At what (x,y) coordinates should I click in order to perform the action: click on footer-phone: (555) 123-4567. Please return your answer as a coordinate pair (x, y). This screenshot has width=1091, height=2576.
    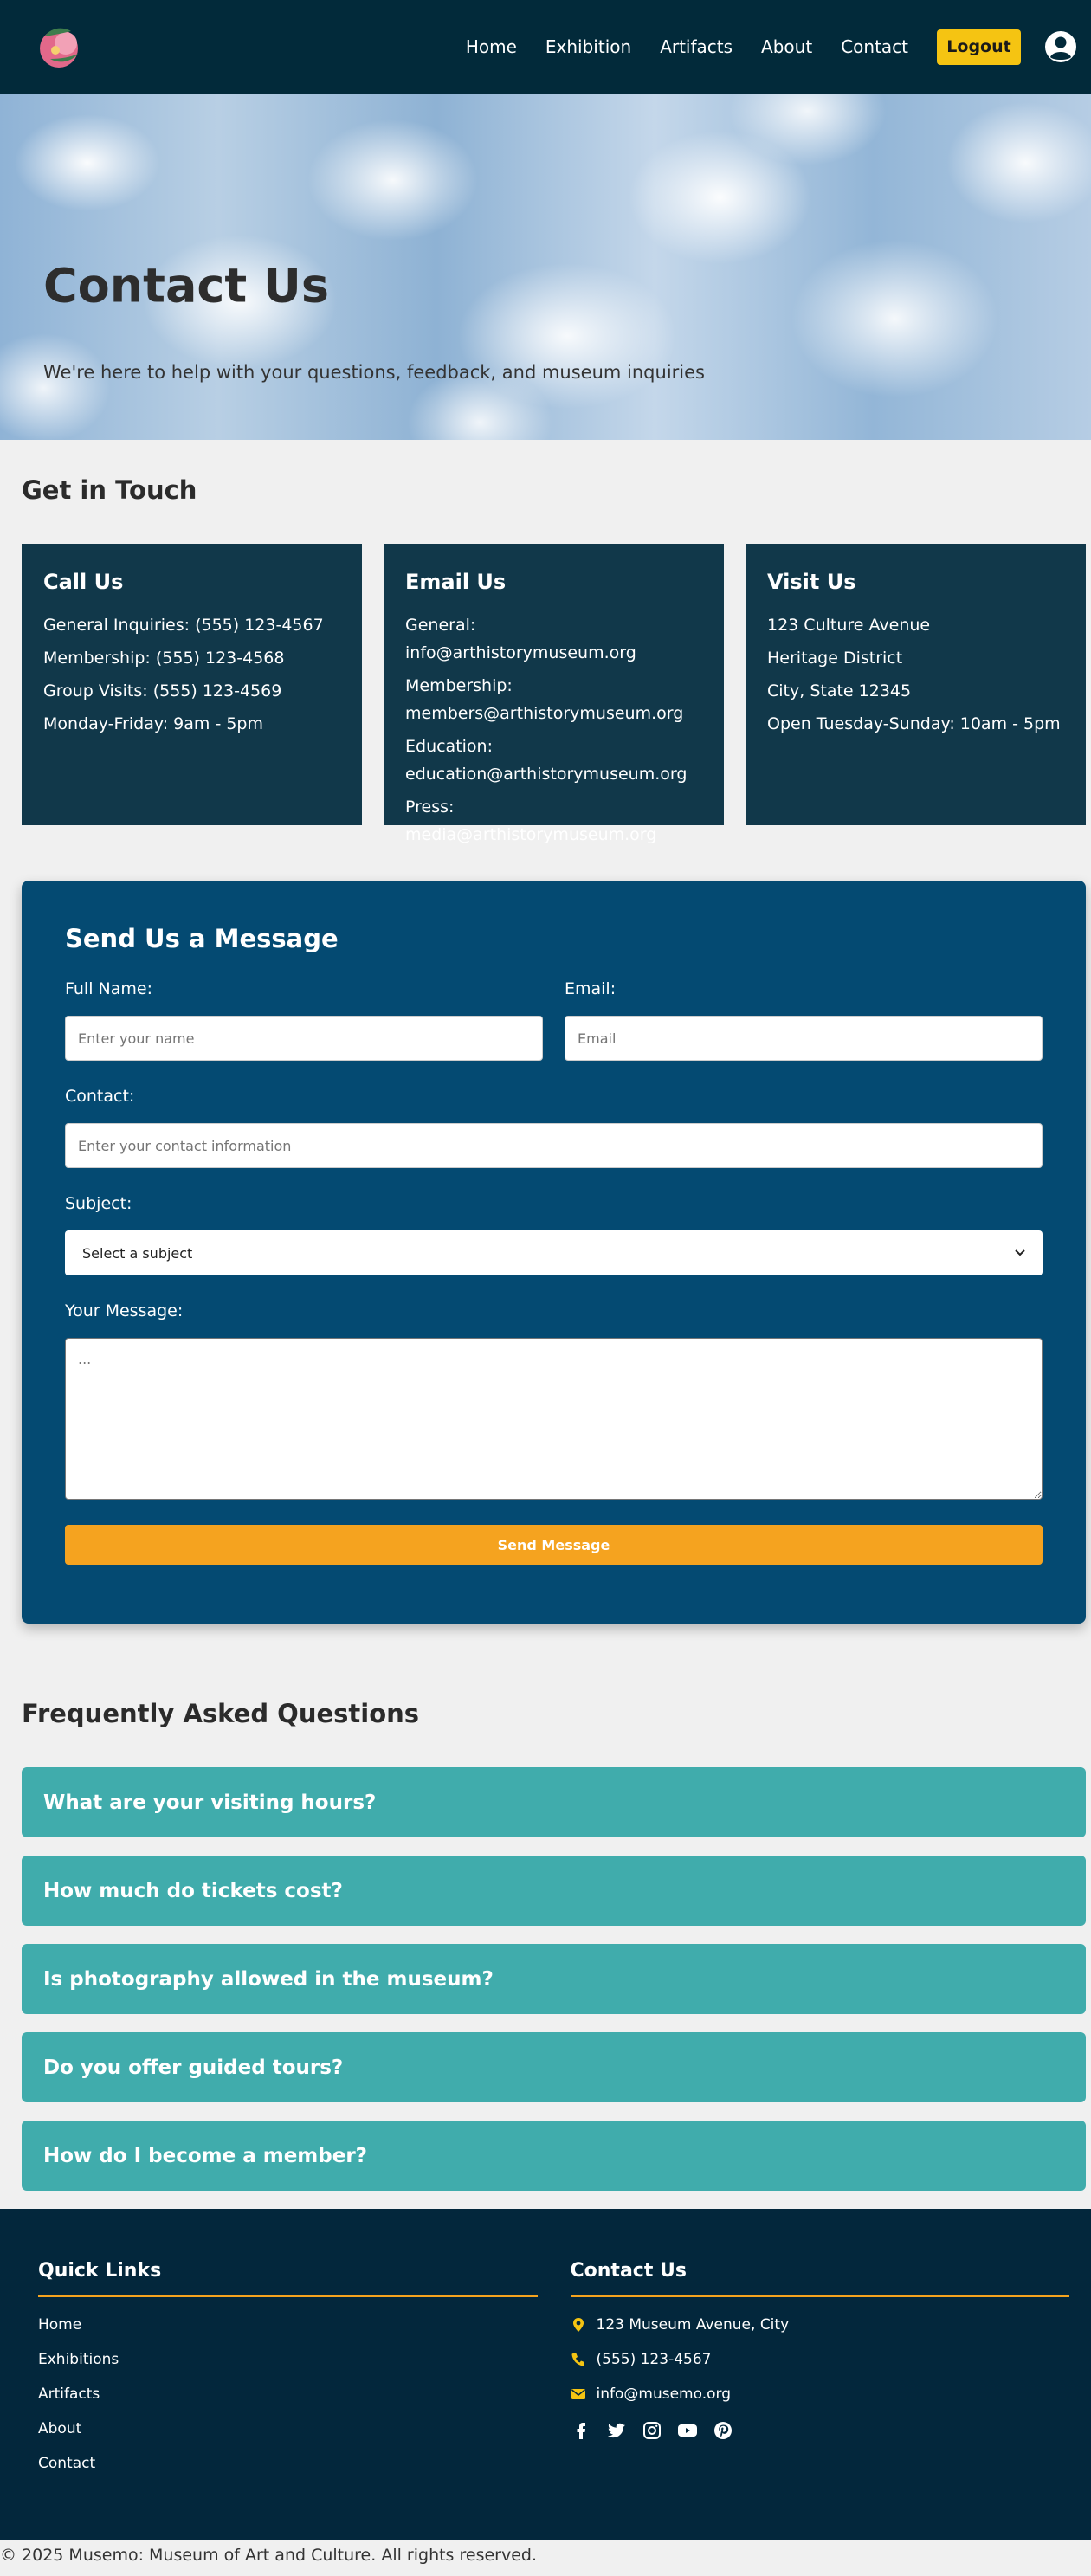
    Looking at the image, I should click on (821, 2359).